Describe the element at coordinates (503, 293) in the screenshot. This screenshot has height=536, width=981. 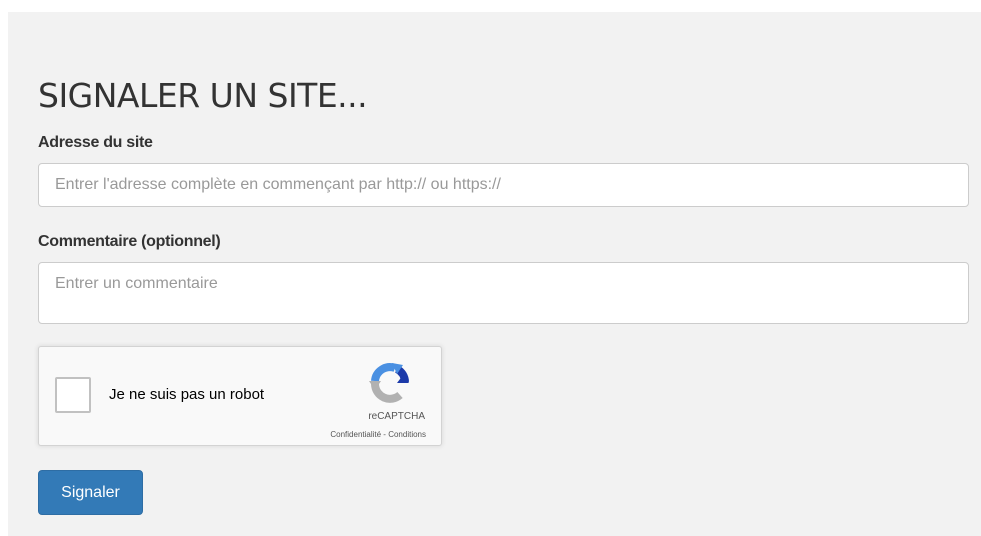
I see `comment-textarea` at that location.